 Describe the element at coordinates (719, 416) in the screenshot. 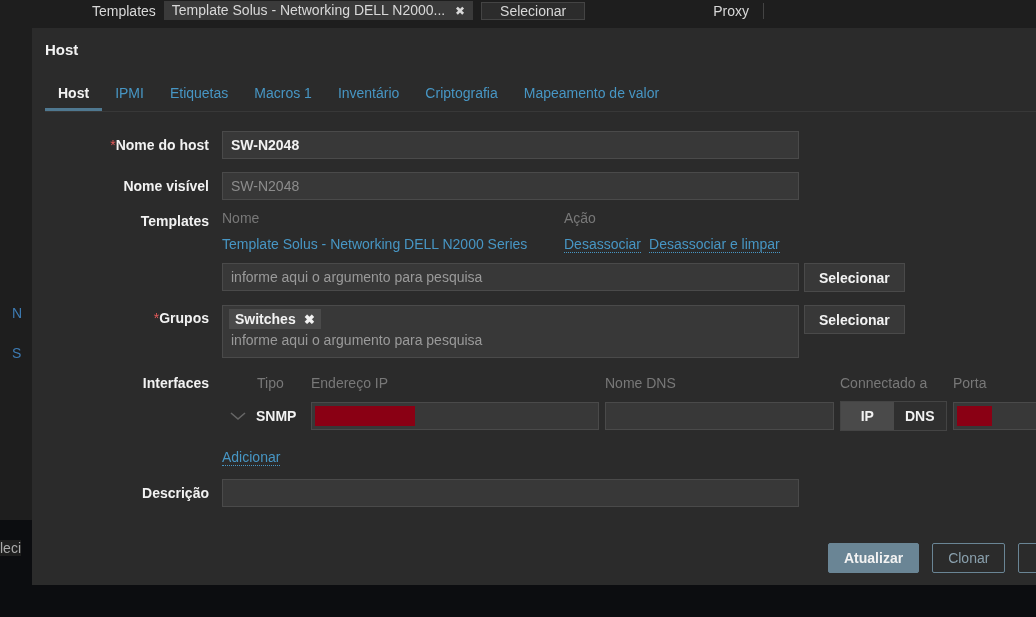

I see `dns-field` at that location.